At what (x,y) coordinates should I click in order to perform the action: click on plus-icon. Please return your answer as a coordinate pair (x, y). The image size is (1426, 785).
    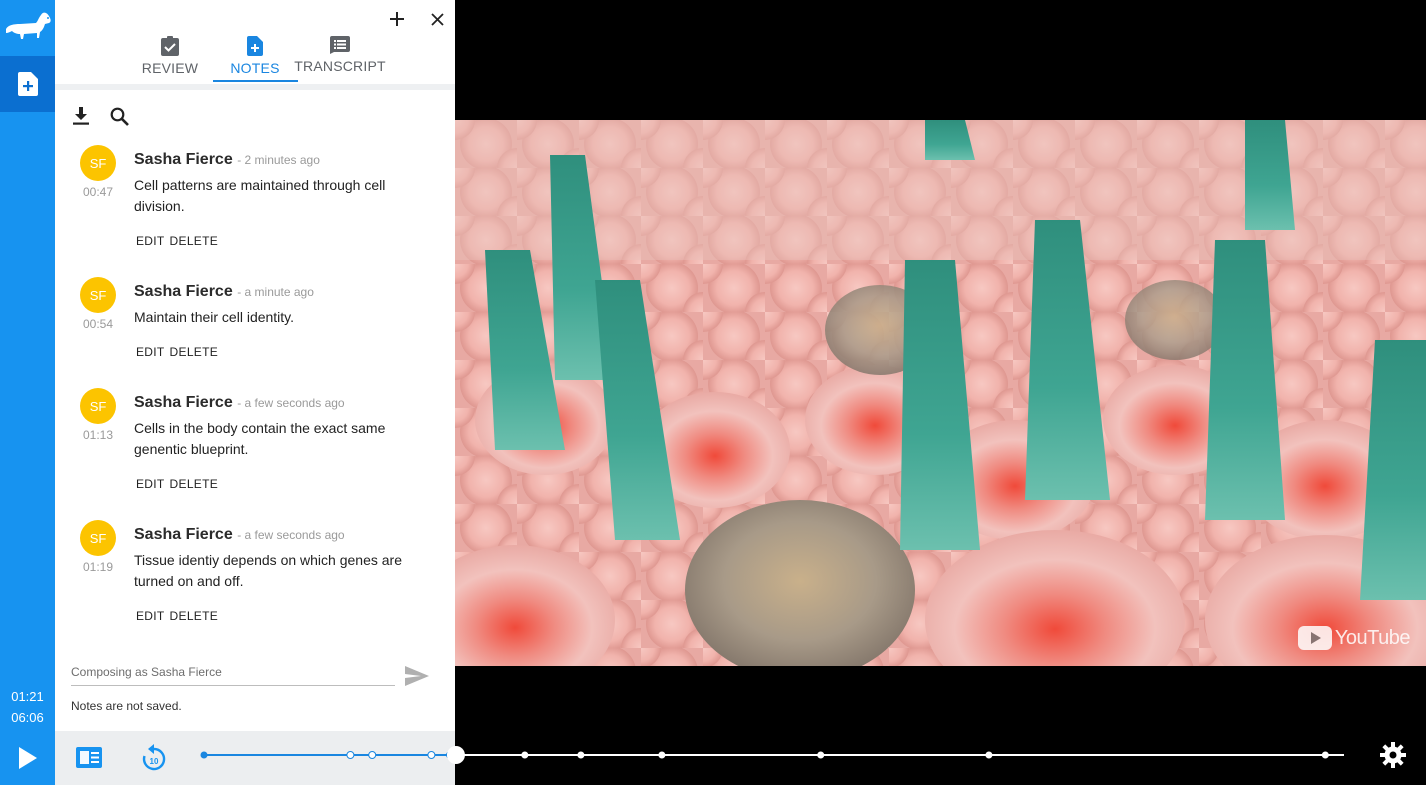
    Looking at the image, I should click on (397, 19).